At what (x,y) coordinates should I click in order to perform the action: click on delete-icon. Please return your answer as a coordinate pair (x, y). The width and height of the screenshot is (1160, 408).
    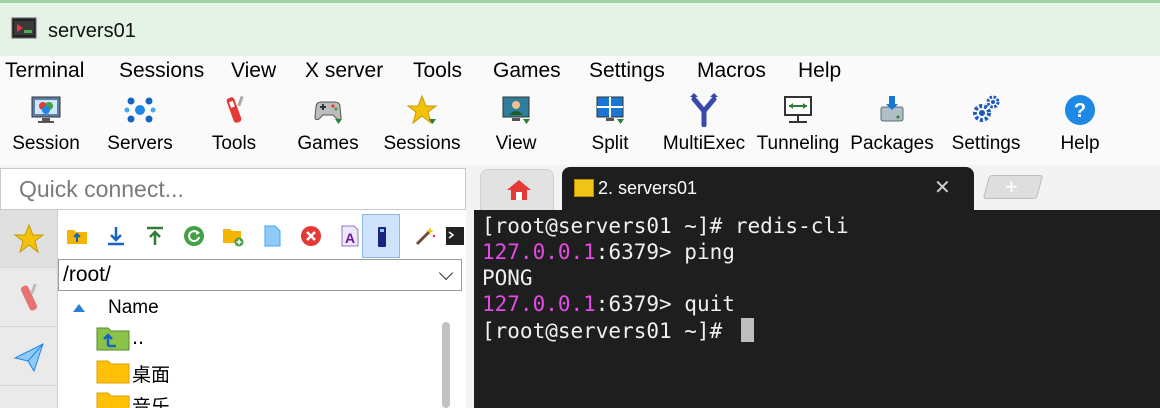
    Looking at the image, I should click on (311, 236).